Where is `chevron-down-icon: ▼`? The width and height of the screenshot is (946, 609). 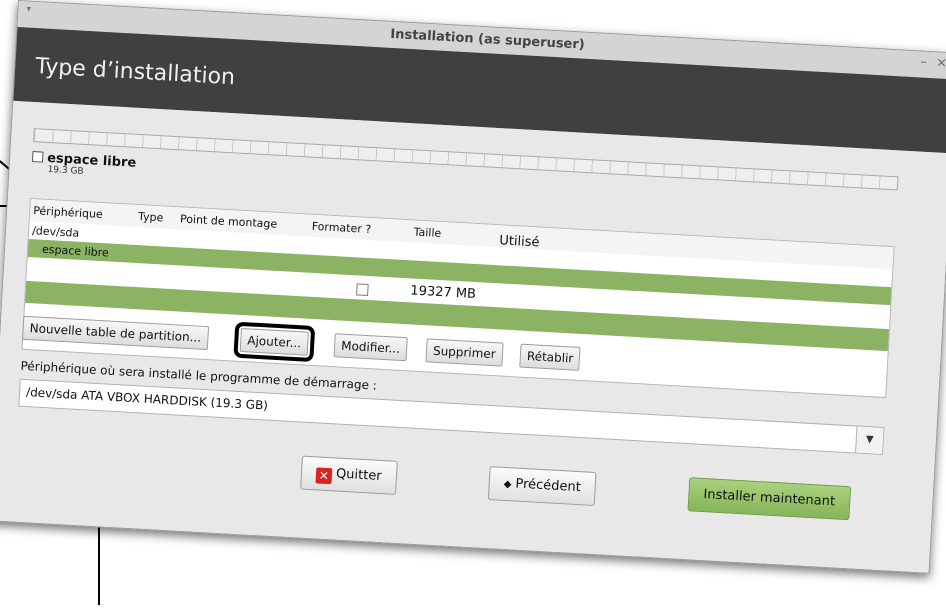
chevron-down-icon: ▼ is located at coordinates (869, 440).